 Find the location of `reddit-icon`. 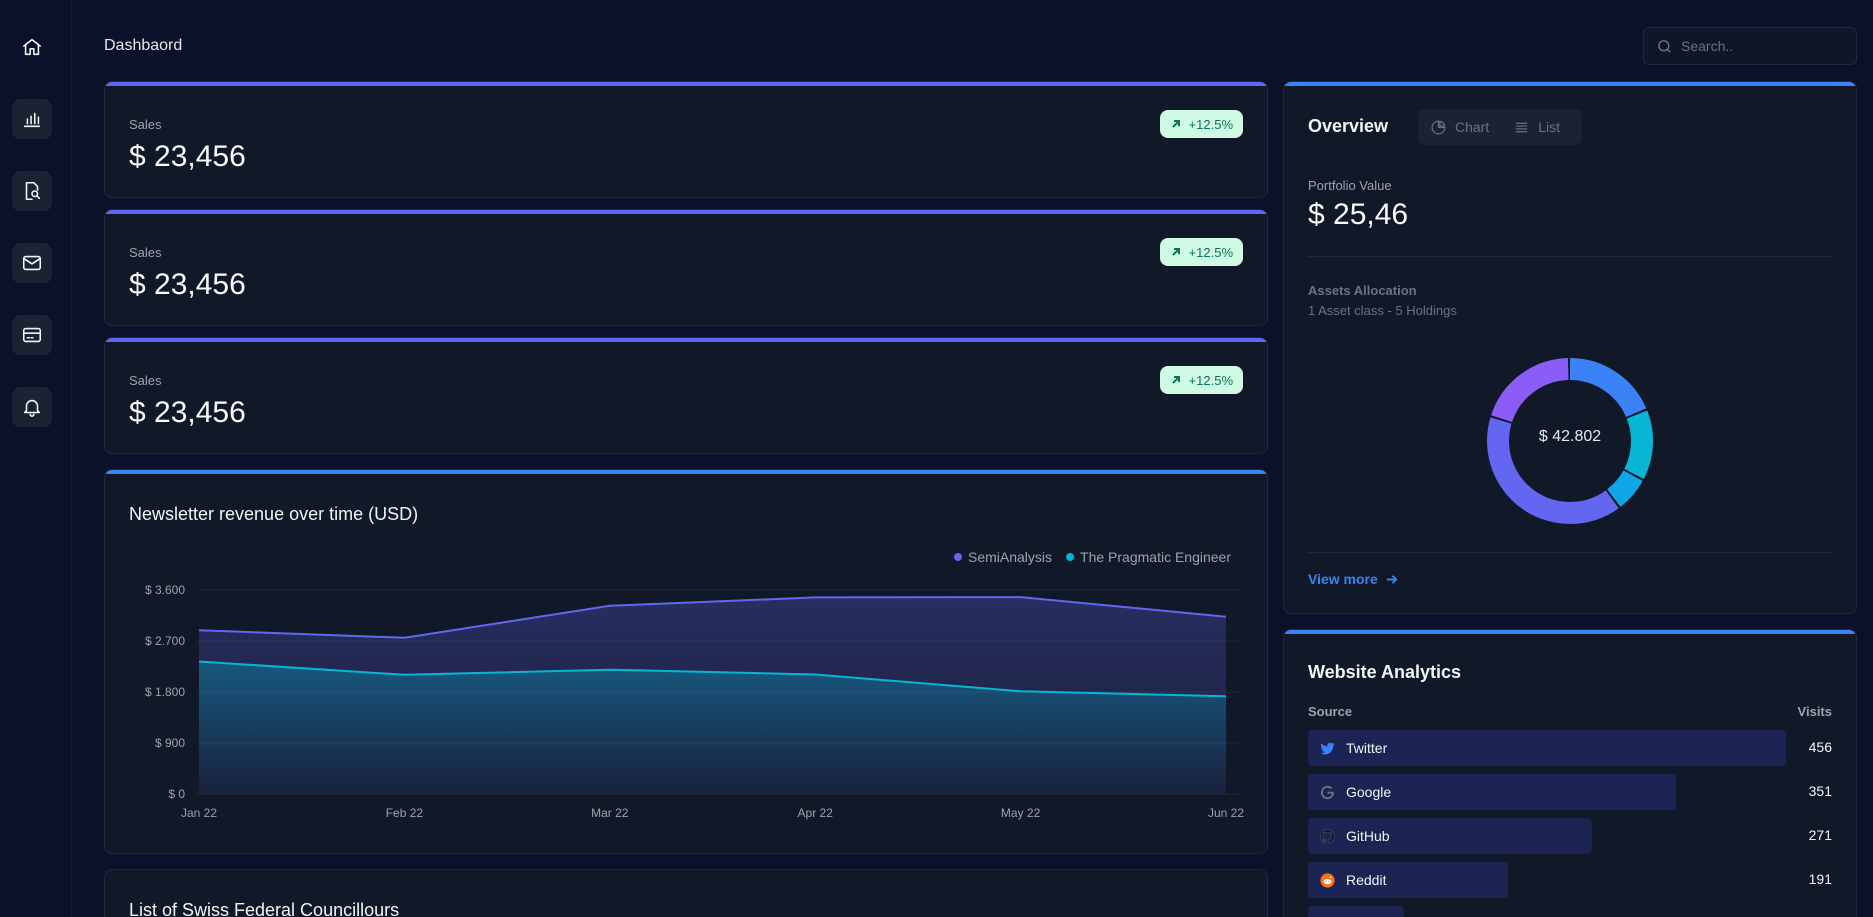

reddit-icon is located at coordinates (1327, 880).